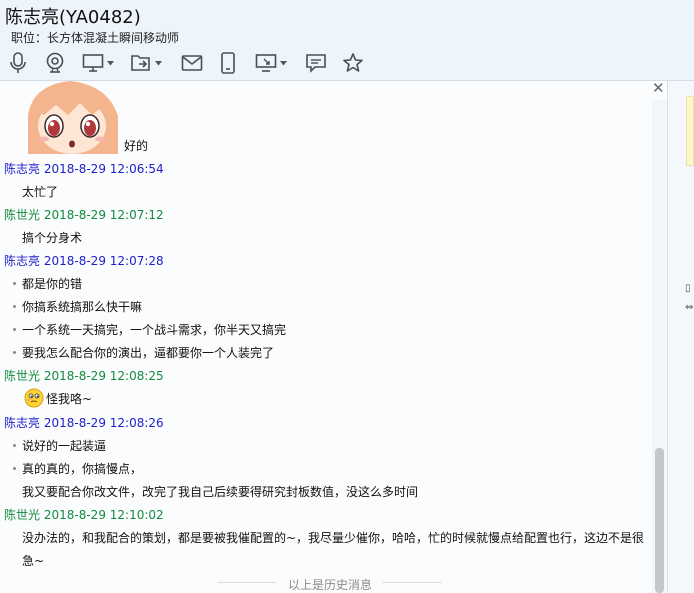  Describe the element at coordinates (689, 307) in the screenshot. I see `expand-icon: ⇔` at that location.